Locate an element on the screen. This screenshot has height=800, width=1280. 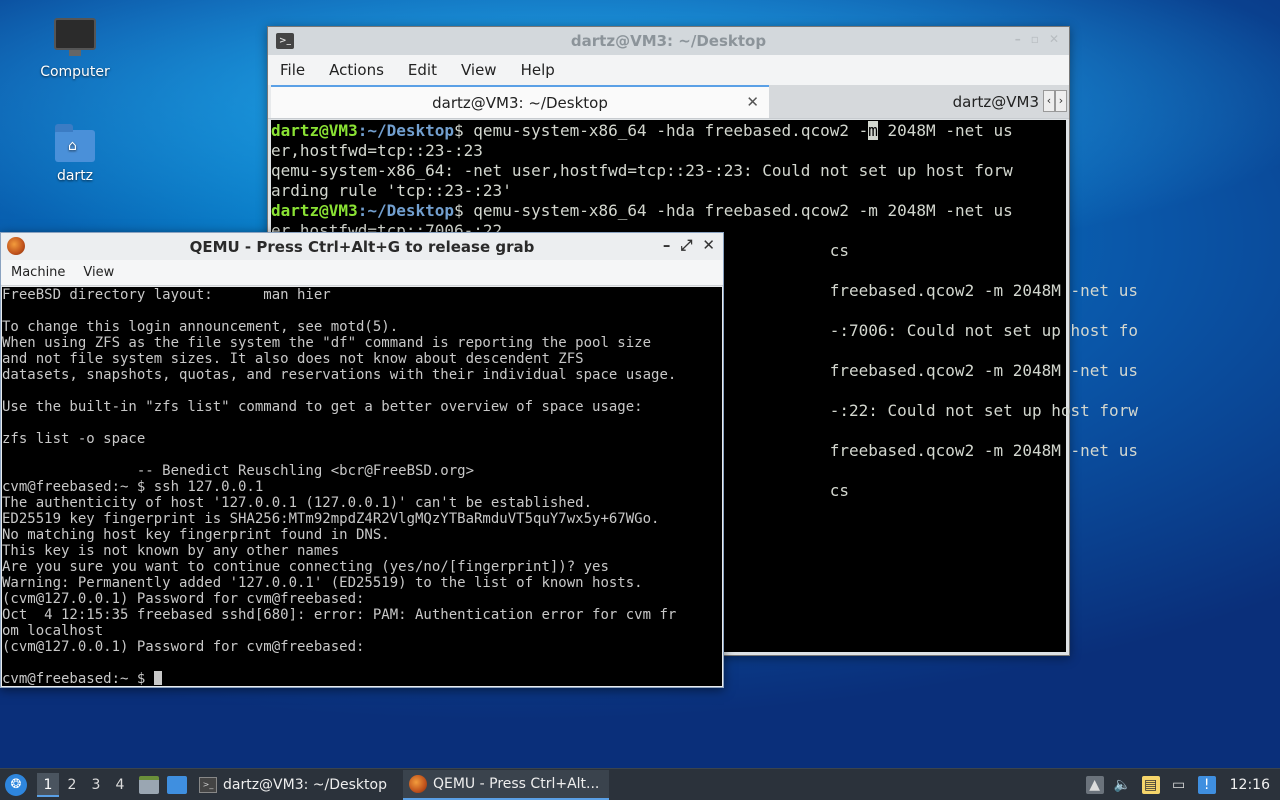
command-text: 2048M -net us is located at coordinates (945, 130).